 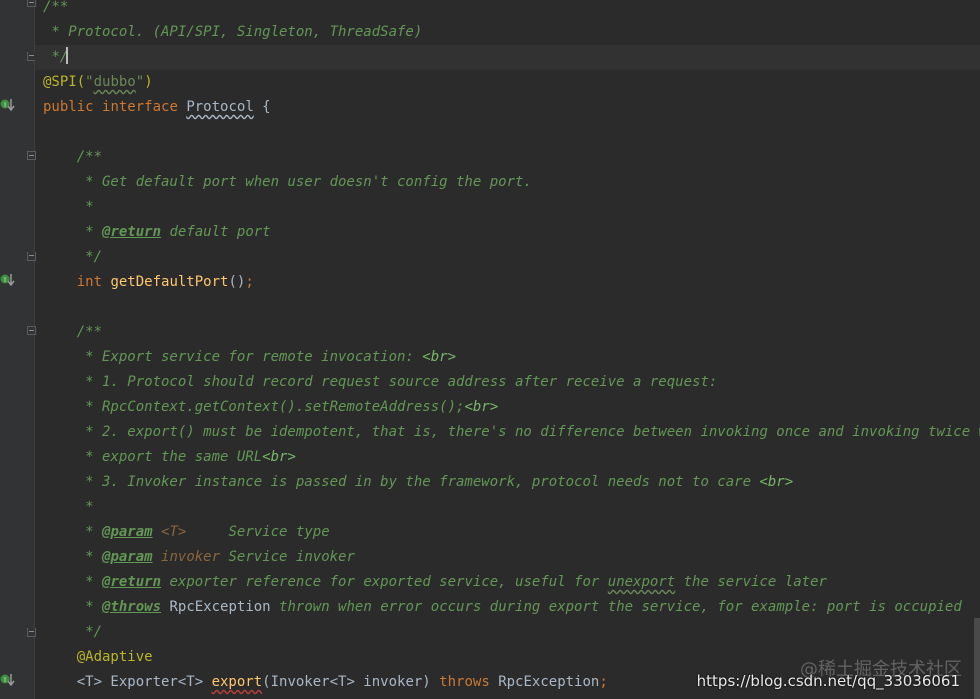 What do you see at coordinates (127, 682) in the screenshot?
I see `code-token: <T> Exporter<T>` at bounding box center [127, 682].